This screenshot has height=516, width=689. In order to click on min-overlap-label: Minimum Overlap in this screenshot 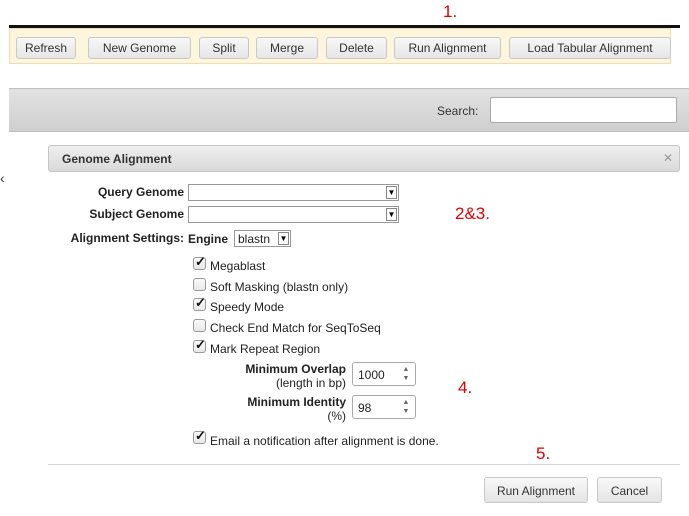, I will do `click(295, 369)`.